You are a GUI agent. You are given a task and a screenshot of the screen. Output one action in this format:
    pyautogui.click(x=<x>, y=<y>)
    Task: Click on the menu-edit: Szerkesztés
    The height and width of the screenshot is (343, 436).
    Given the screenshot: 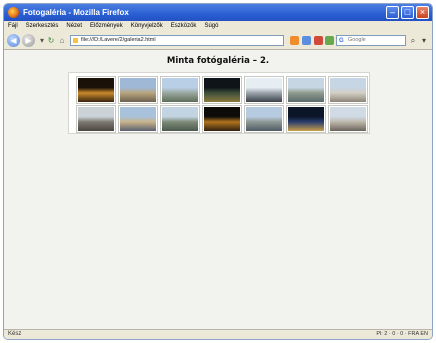 What is the action you would take?
    pyautogui.click(x=42, y=26)
    